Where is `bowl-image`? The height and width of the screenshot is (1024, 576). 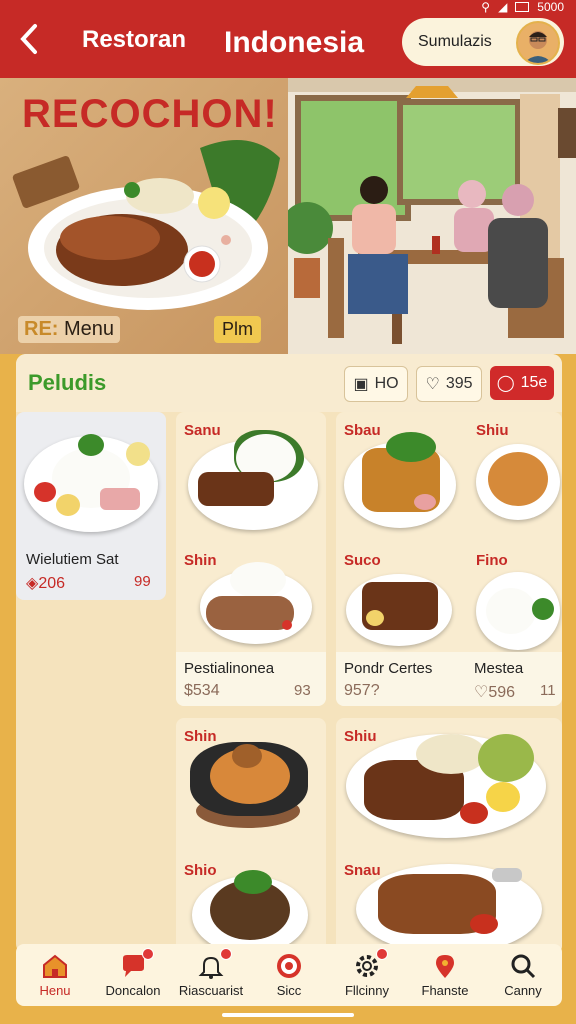
bowl-image is located at coordinates (506, 758).